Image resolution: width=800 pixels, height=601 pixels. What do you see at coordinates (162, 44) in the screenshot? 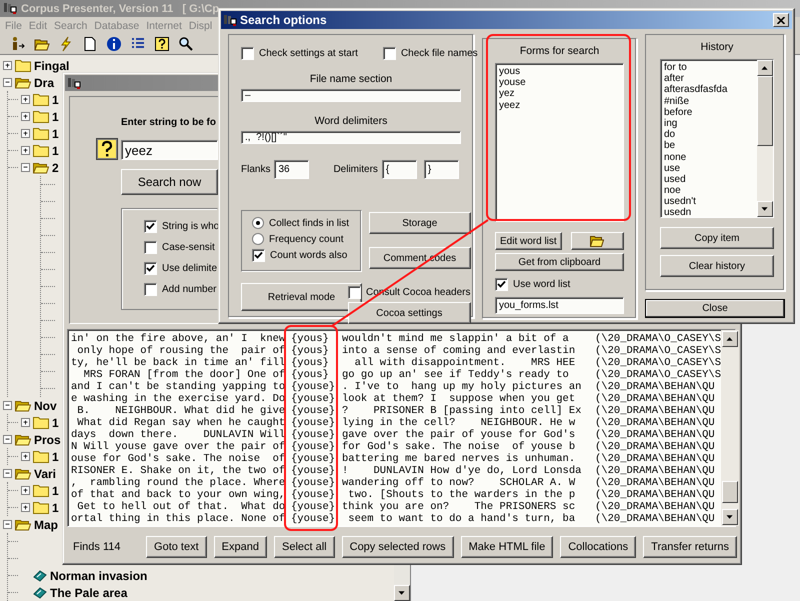
I see `help-icon` at bounding box center [162, 44].